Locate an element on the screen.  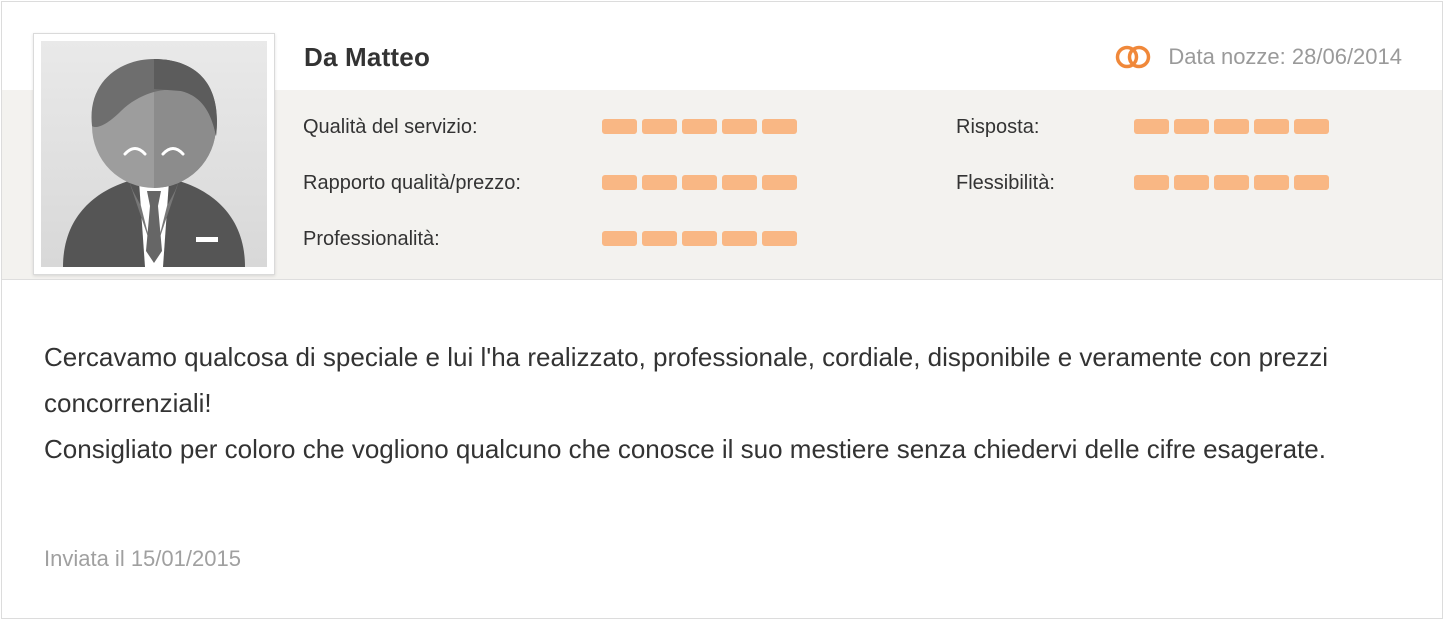
rating-bar-professionalism is located at coordinates (699, 238).